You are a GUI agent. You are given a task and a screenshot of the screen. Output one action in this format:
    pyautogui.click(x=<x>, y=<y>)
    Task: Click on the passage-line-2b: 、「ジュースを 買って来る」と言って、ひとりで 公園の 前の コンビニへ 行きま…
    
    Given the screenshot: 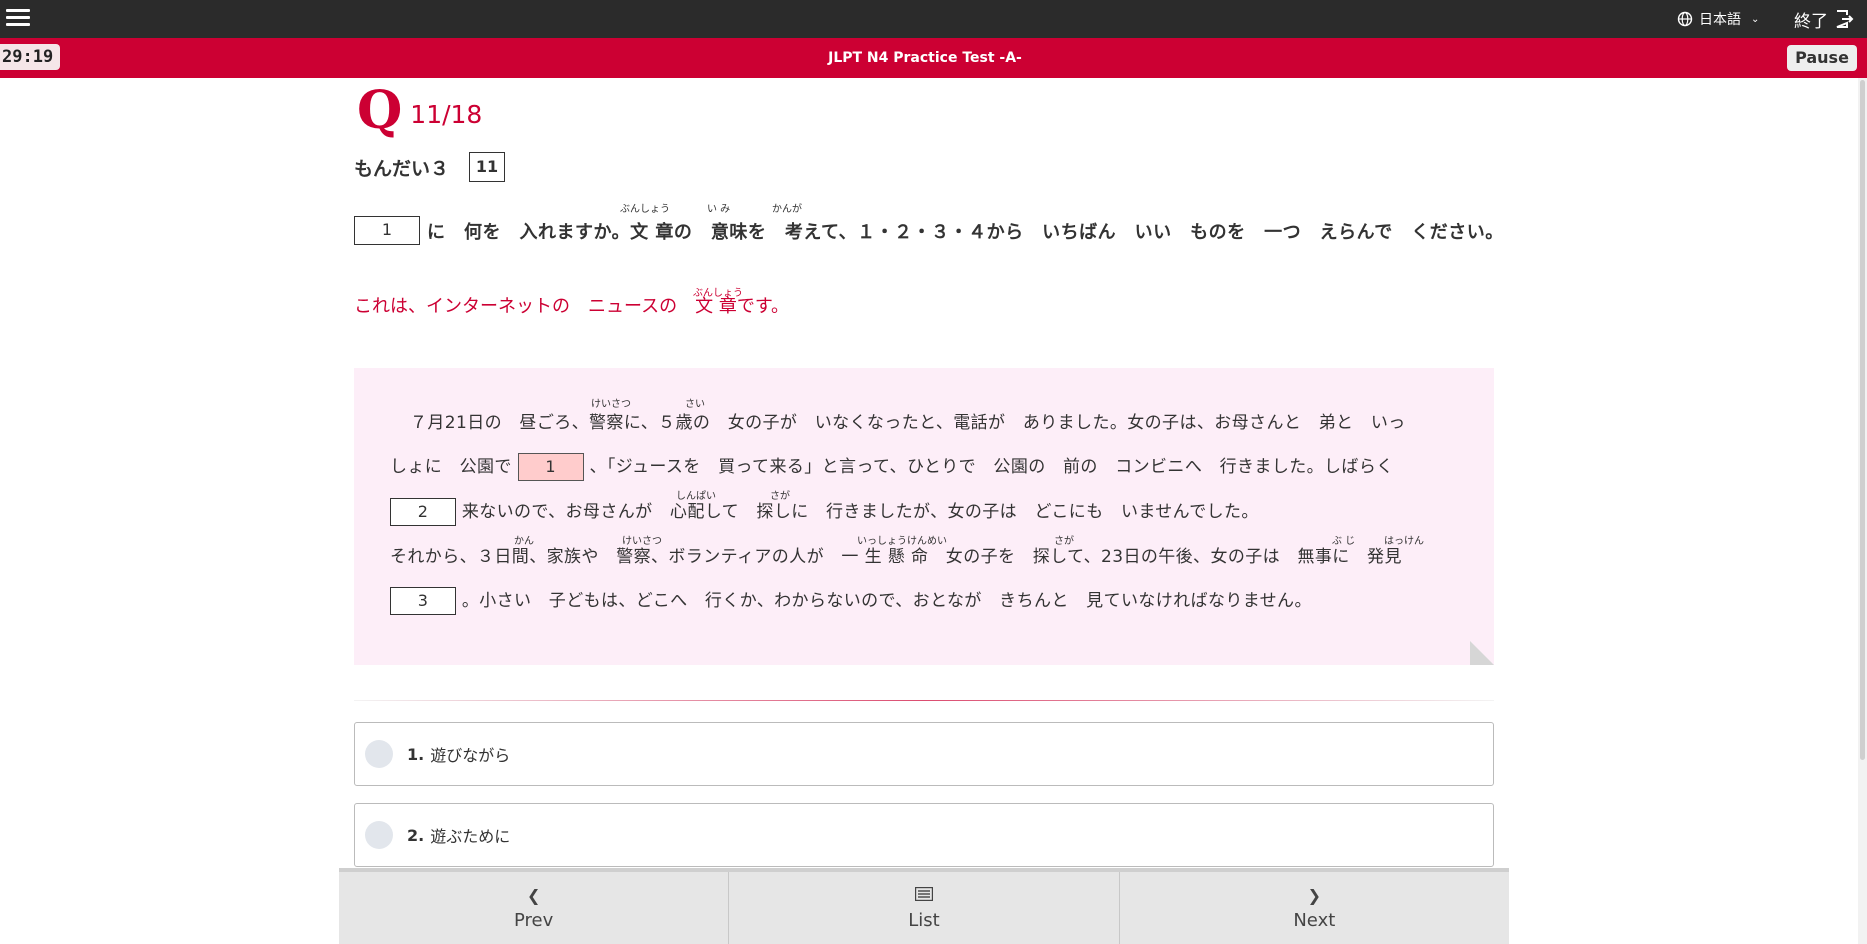 What is the action you would take?
    pyautogui.click(x=991, y=467)
    